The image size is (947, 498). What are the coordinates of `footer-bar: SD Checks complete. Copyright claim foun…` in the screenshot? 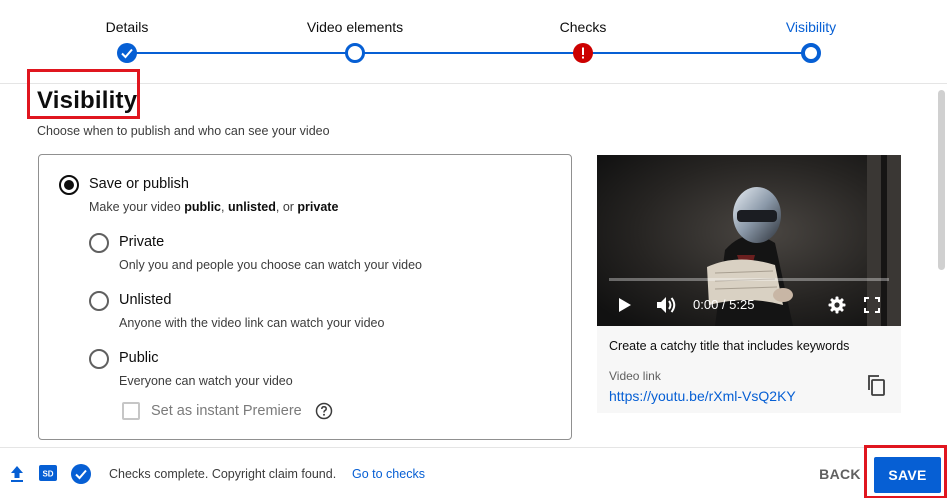 It's located at (473, 471).